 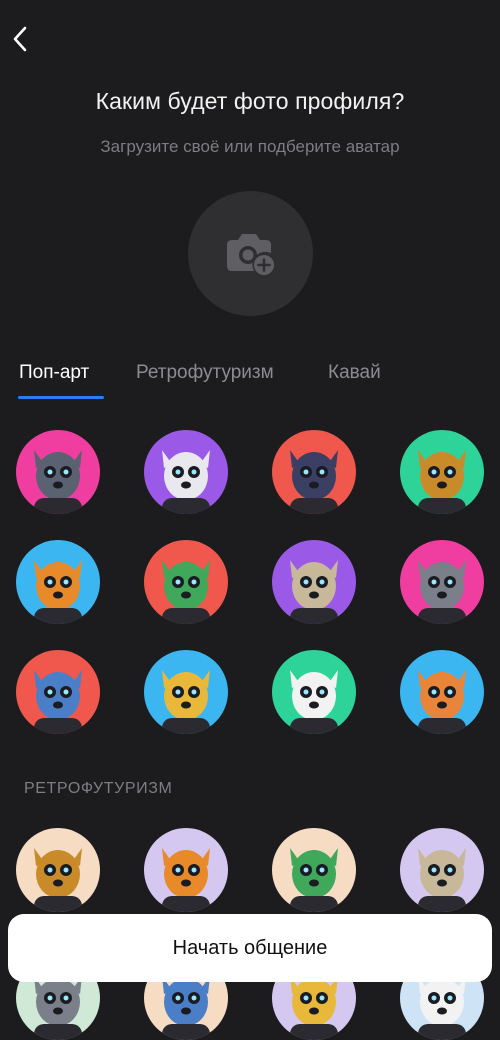 I want to click on active-tab-indicator, so click(x=61, y=397).